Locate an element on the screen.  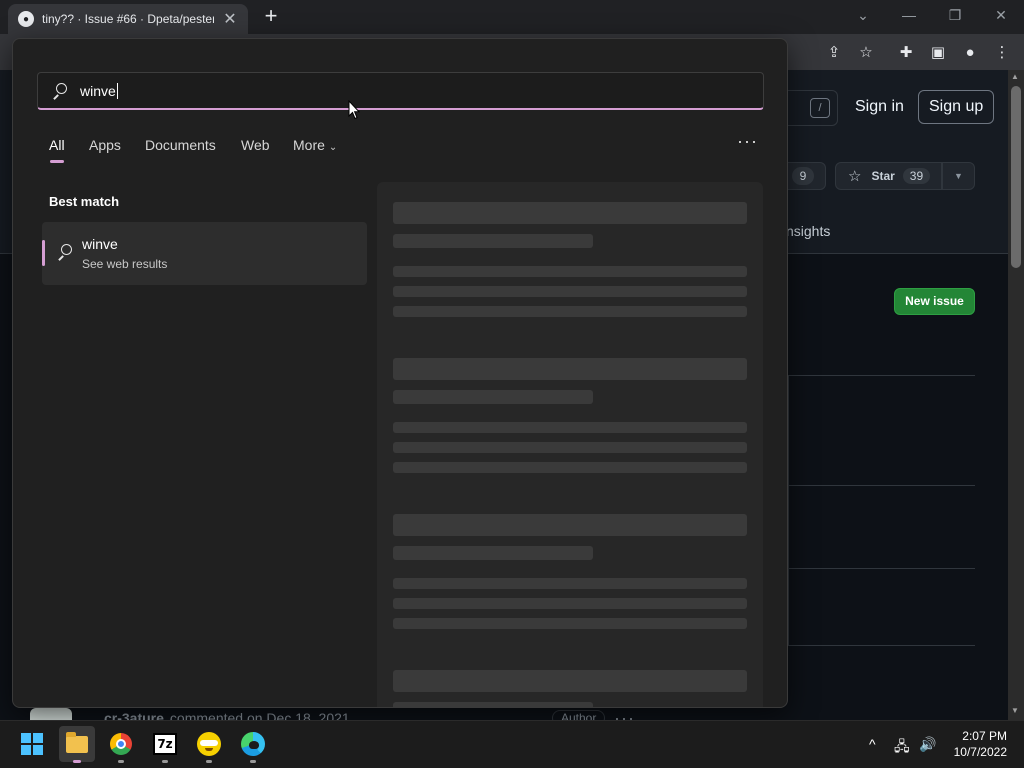
tab-more: More ⌄ is located at coordinates (315, 145).